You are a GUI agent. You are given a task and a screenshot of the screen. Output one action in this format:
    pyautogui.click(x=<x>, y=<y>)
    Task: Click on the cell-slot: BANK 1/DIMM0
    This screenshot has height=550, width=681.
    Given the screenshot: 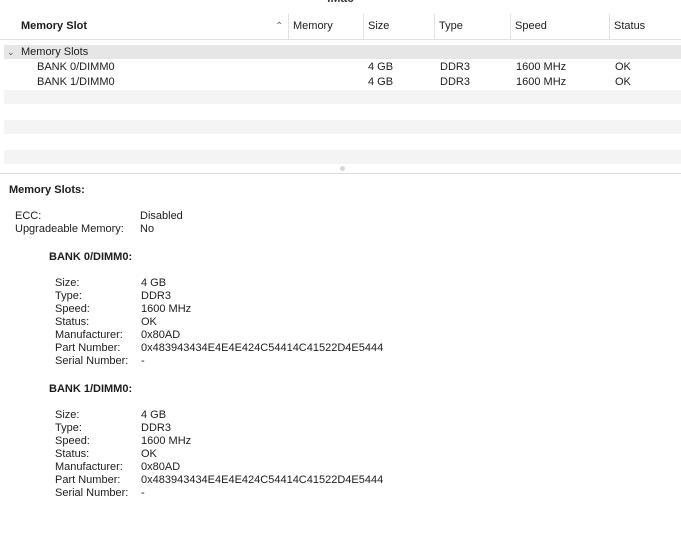 What is the action you would take?
    pyautogui.click(x=76, y=82)
    